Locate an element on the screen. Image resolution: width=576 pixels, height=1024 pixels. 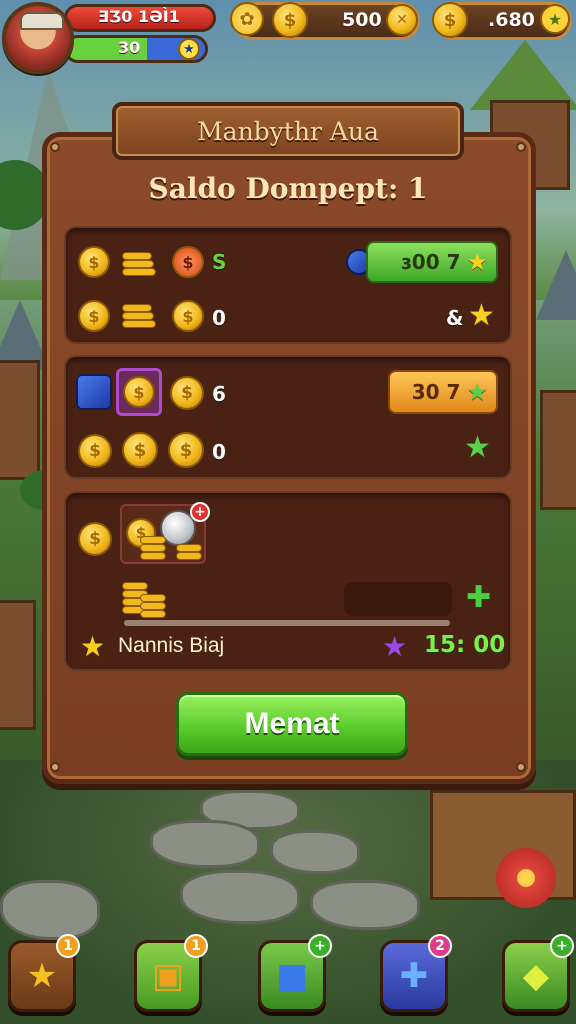
panel-title-plate: Manbythr Aua is located at coordinates (288, 131).